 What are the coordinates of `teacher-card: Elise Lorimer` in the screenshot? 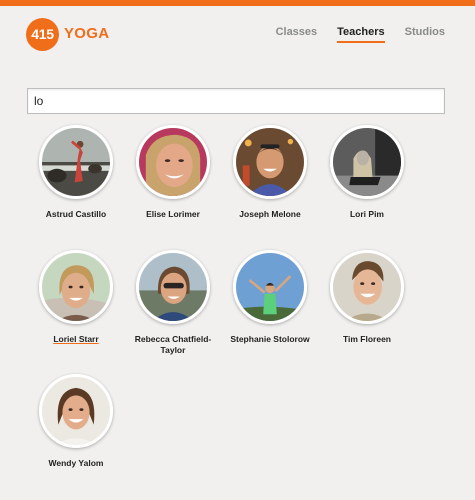 It's located at (173, 172).